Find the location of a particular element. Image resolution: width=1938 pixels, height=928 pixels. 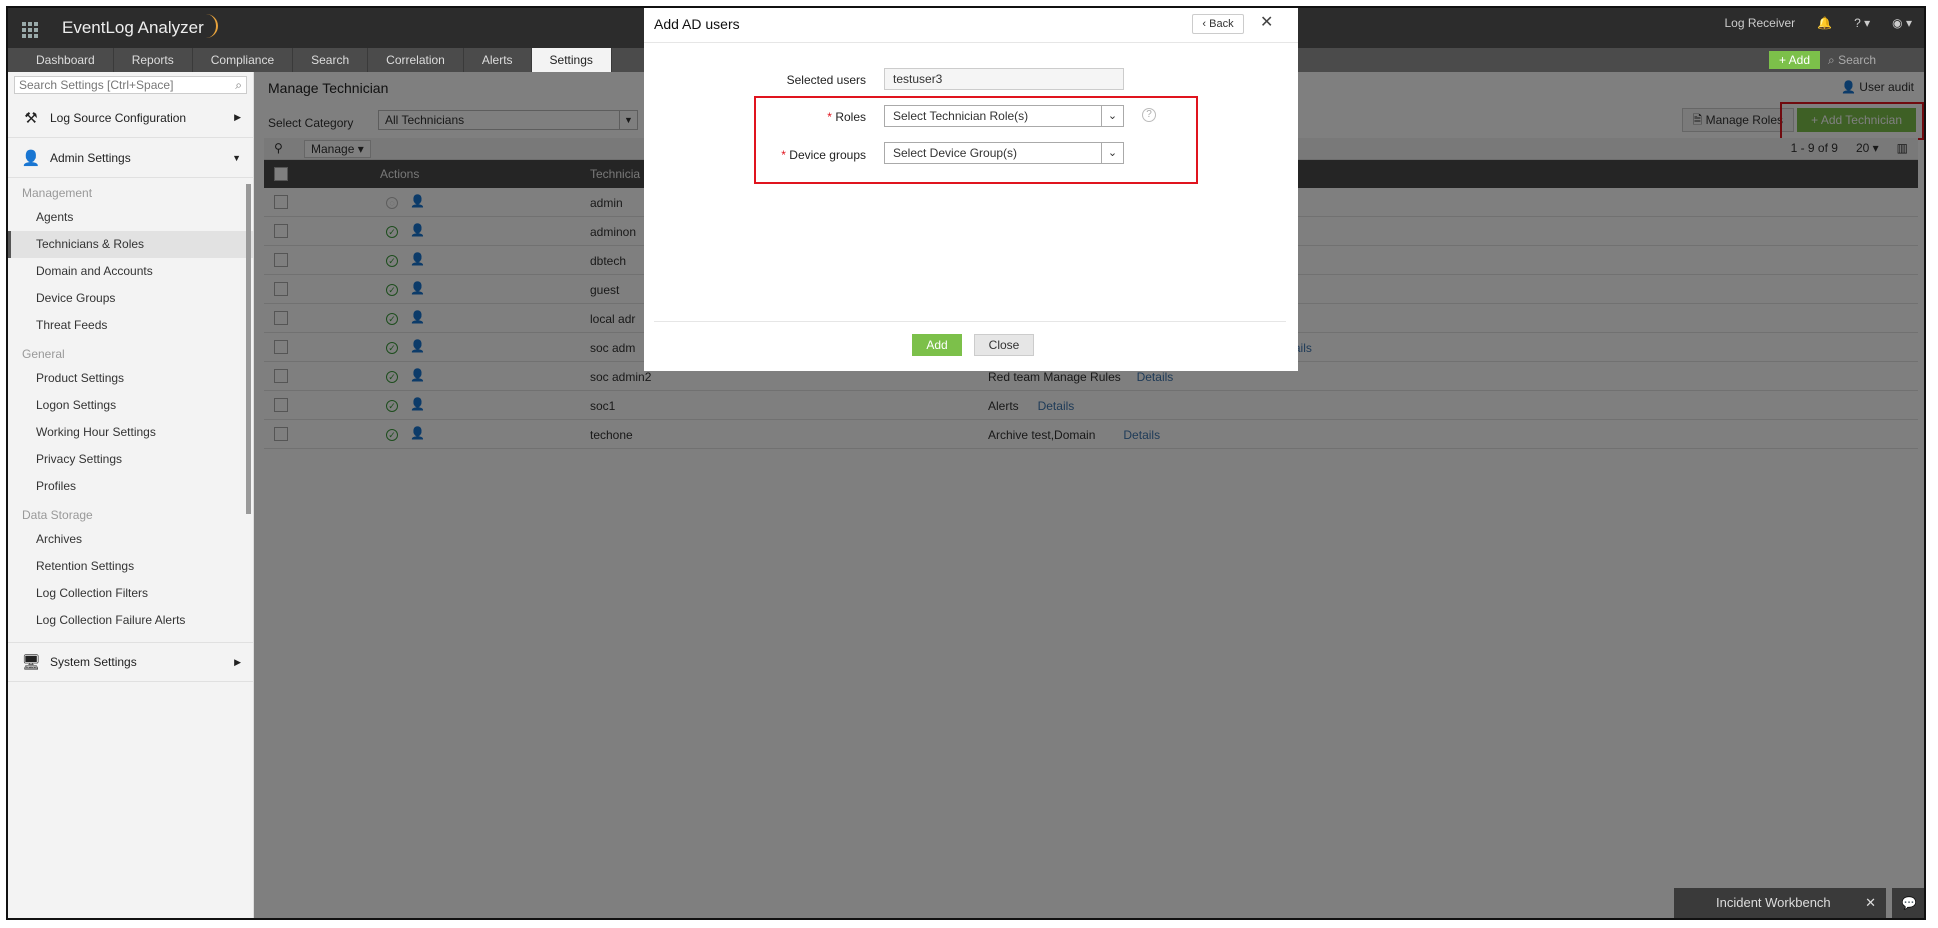

sidebar-item-agents: Agents is located at coordinates (130, 217).